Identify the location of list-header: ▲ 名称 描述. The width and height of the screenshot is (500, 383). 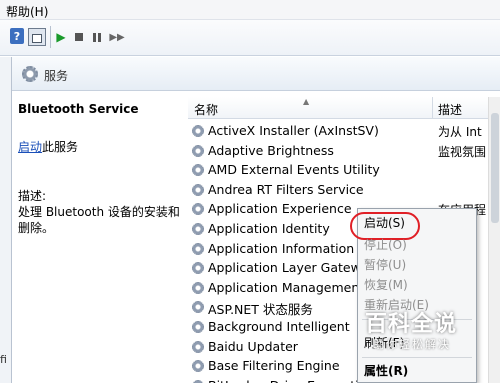
(344, 108).